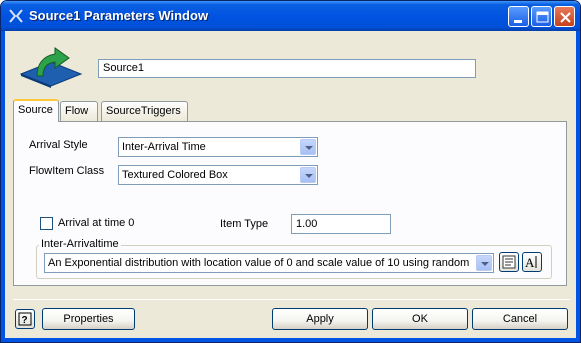  I want to click on close-button, so click(564, 16).